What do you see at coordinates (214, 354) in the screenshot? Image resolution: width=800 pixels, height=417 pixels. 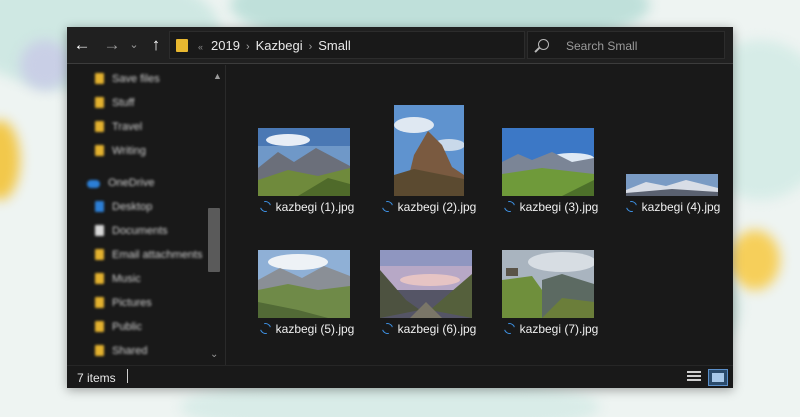 I see `scroll-down-icon: ⌄` at bounding box center [214, 354].